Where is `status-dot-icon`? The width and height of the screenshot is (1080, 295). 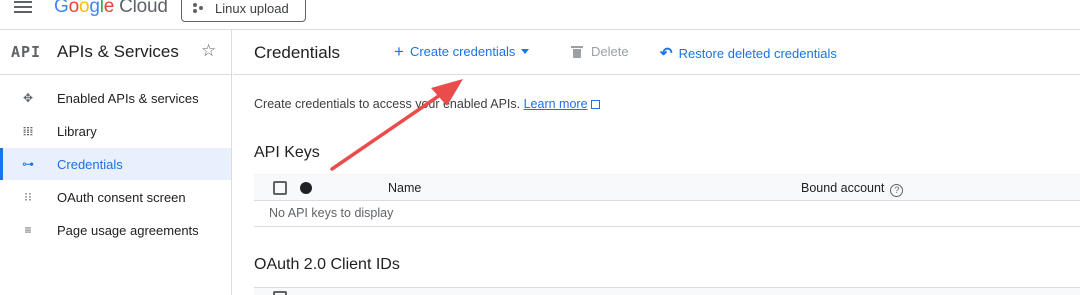
status-dot-icon is located at coordinates (306, 188).